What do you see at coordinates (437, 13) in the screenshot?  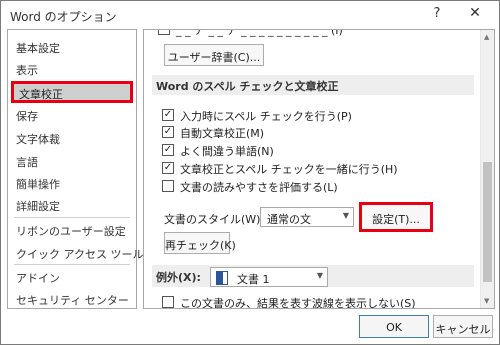 I see `help-icon: ?` at bounding box center [437, 13].